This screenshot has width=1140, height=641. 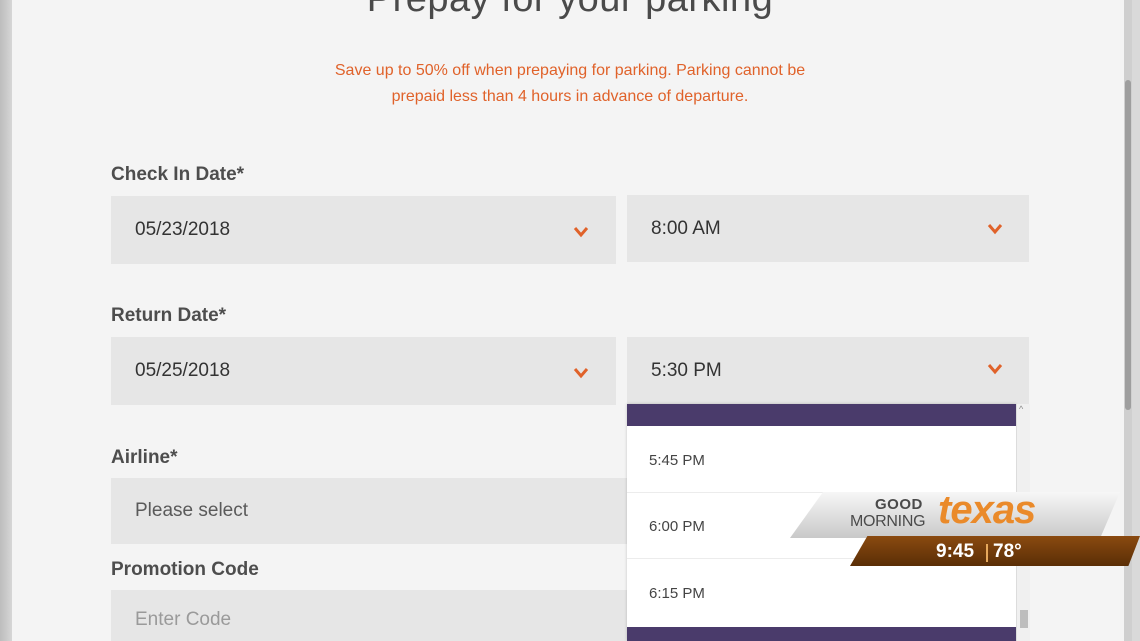 What do you see at coordinates (1021, 409) in the screenshot?
I see `scroll-up-icon: ^` at bounding box center [1021, 409].